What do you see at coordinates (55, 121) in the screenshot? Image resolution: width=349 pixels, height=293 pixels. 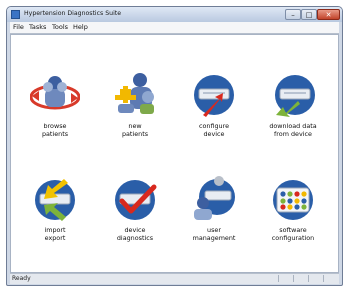 I see `tile-browse-patients: browse patients` at bounding box center [55, 121].